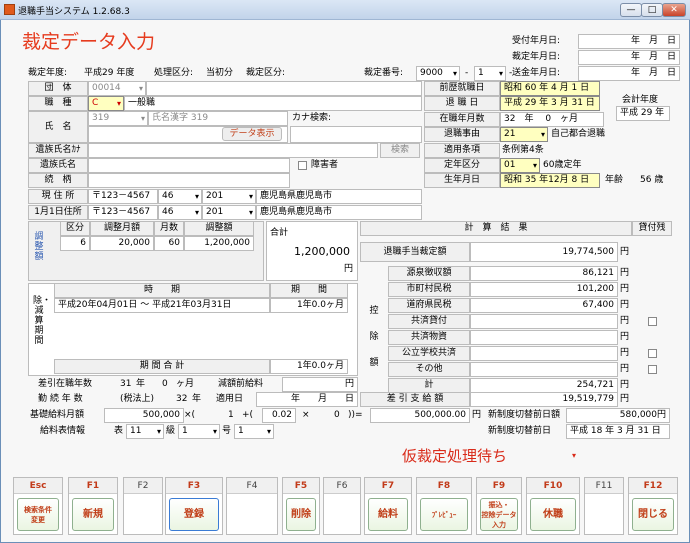 The image size is (690, 543). Describe the element at coordinates (106, 103) in the screenshot. I see `shokushu-code-select: C` at that location.